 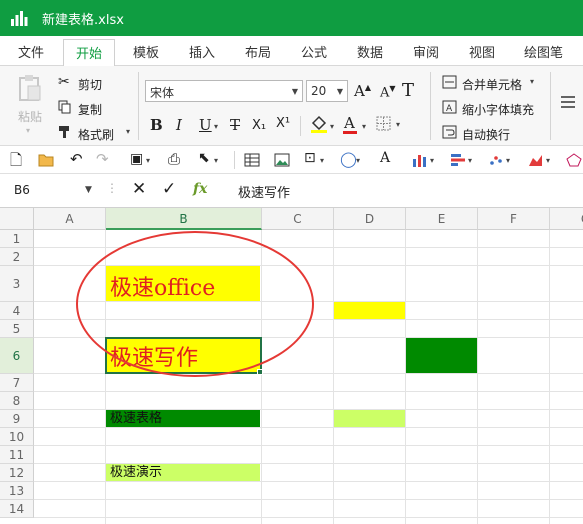 What do you see at coordinates (568, 102) in the screenshot?
I see `align-icon` at bounding box center [568, 102].